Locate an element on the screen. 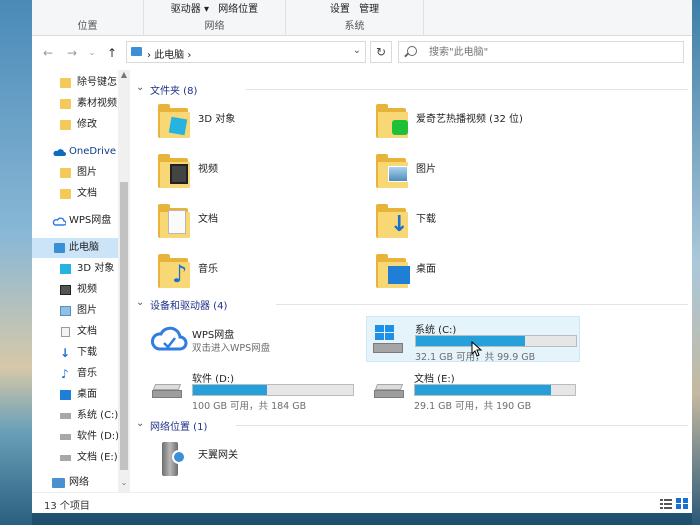 This screenshot has height=525, width=700. music-folder-icon: ♪ is located at coordinates (175, 270).